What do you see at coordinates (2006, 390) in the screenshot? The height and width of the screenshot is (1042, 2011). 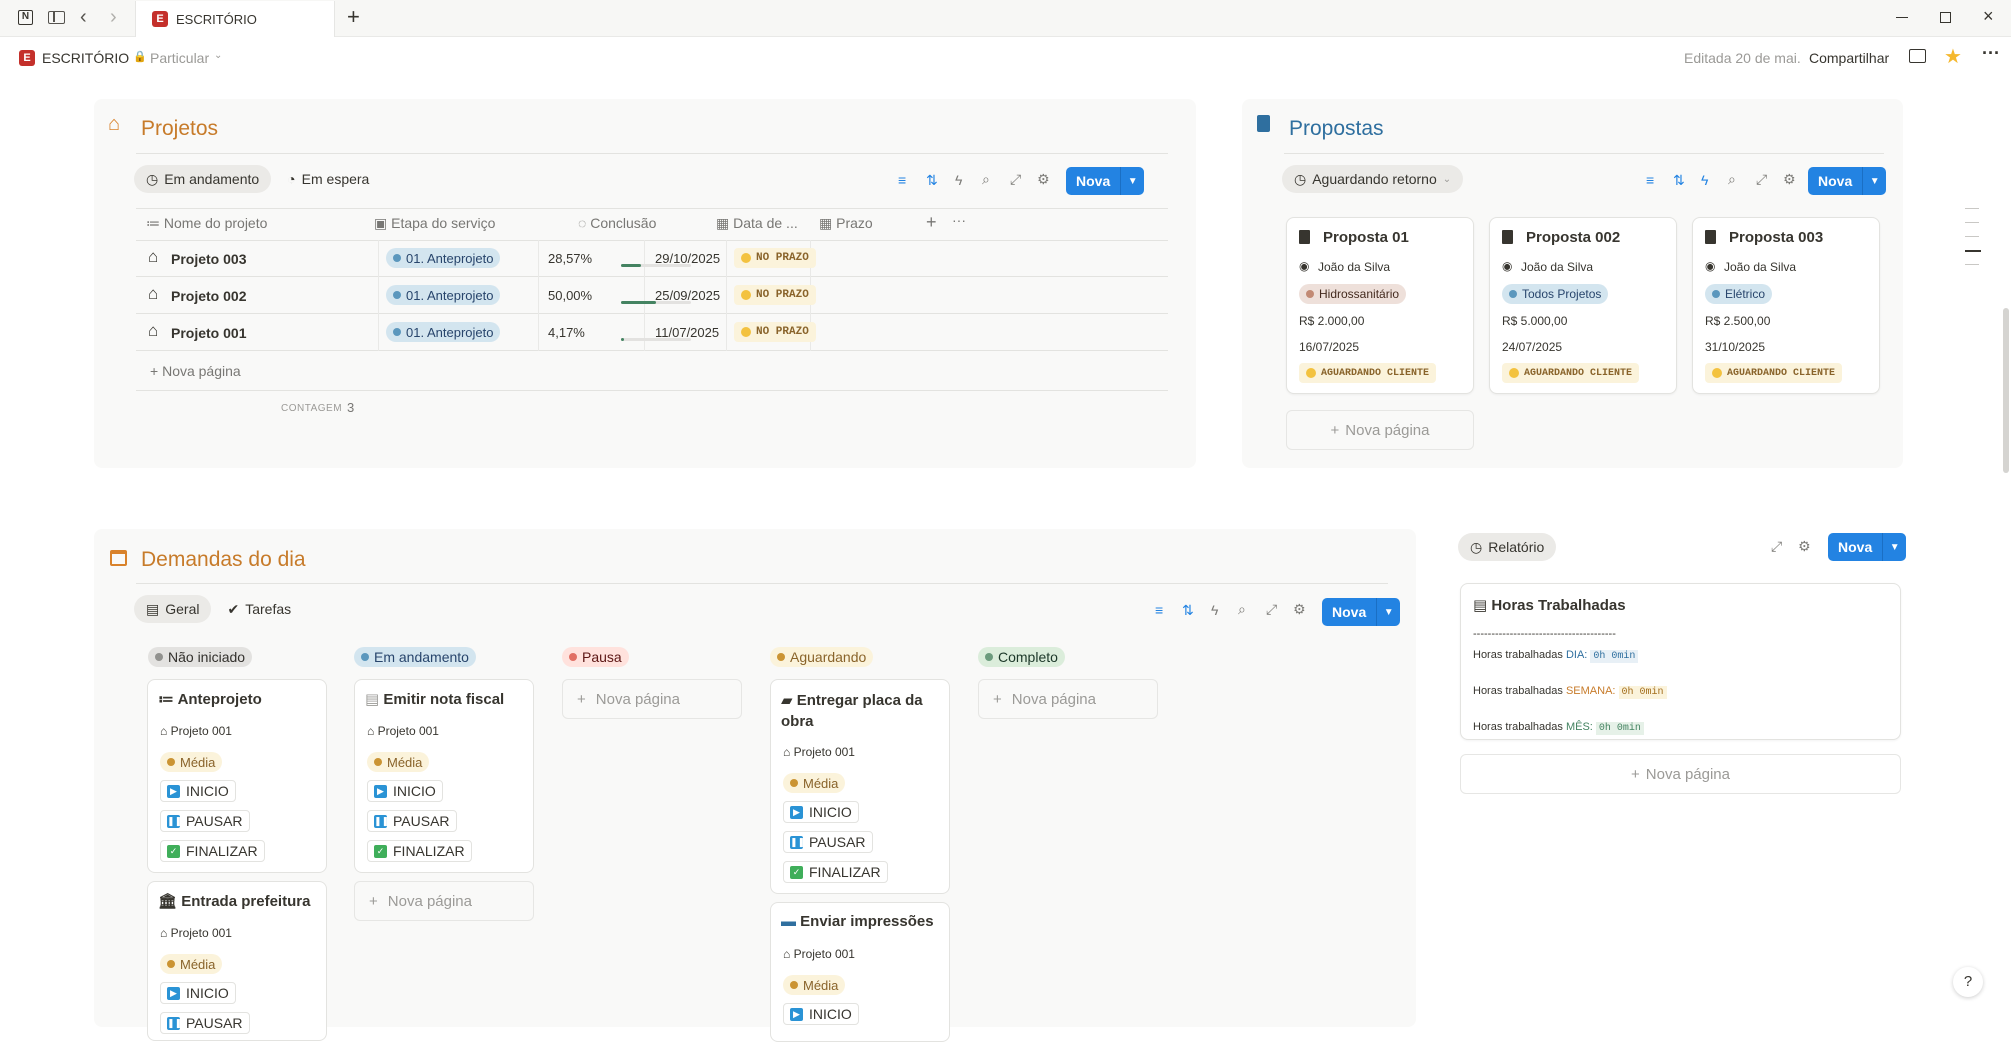 I see `scrollbar` at bounding box center [2006, 390].